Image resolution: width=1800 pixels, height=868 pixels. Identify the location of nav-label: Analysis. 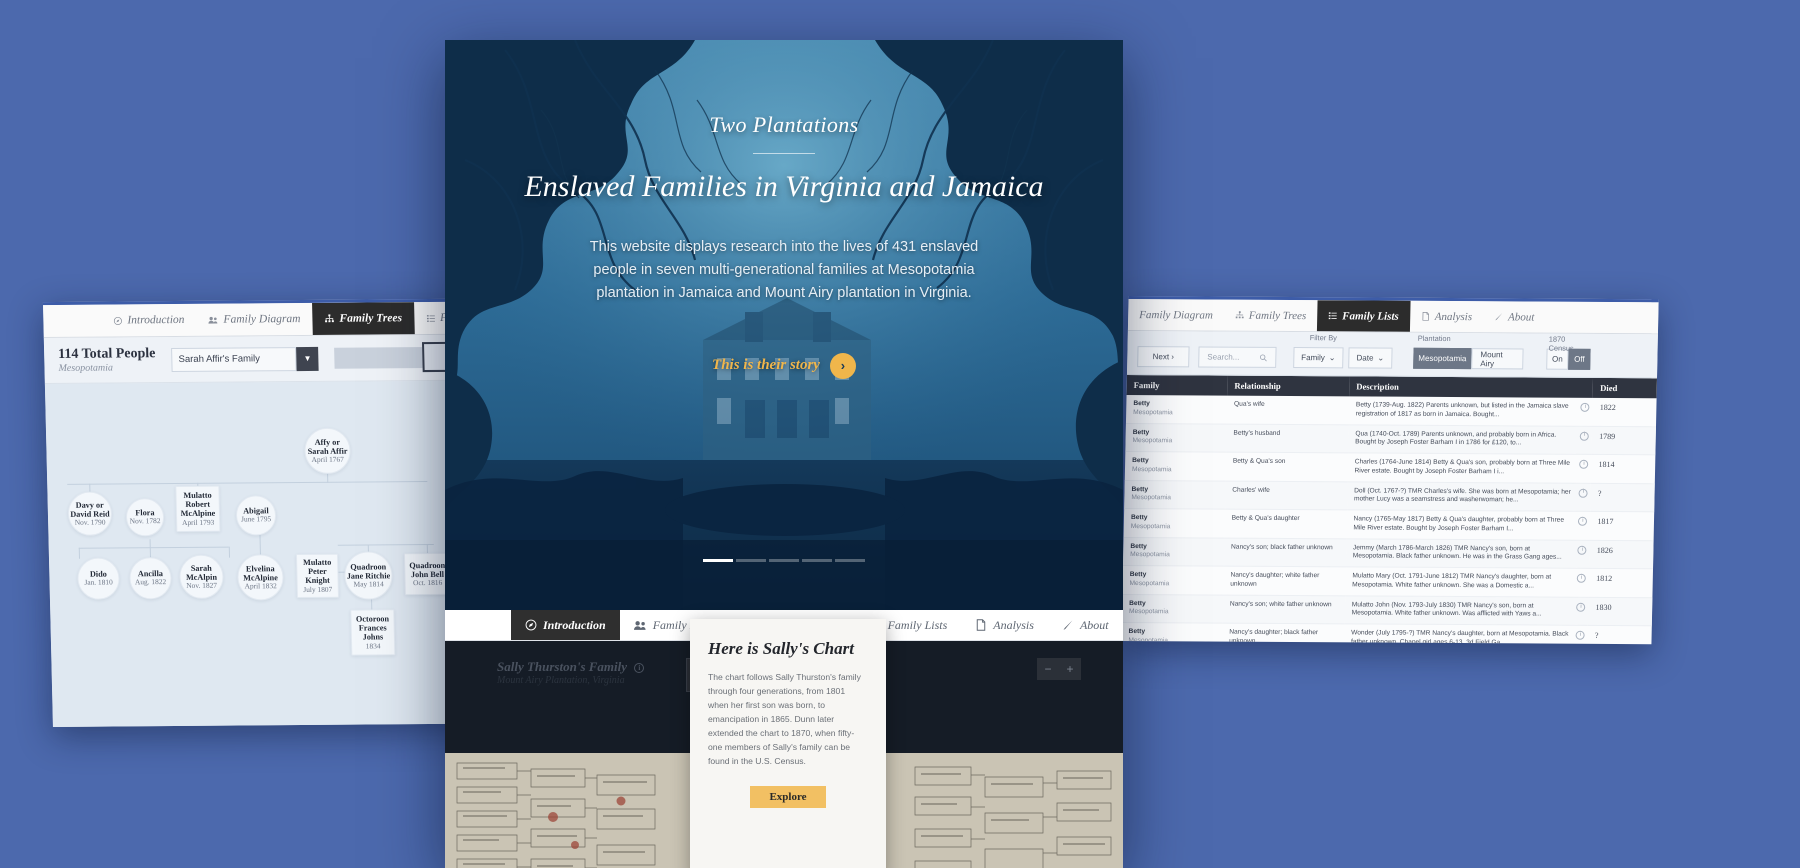
(1453, 316).